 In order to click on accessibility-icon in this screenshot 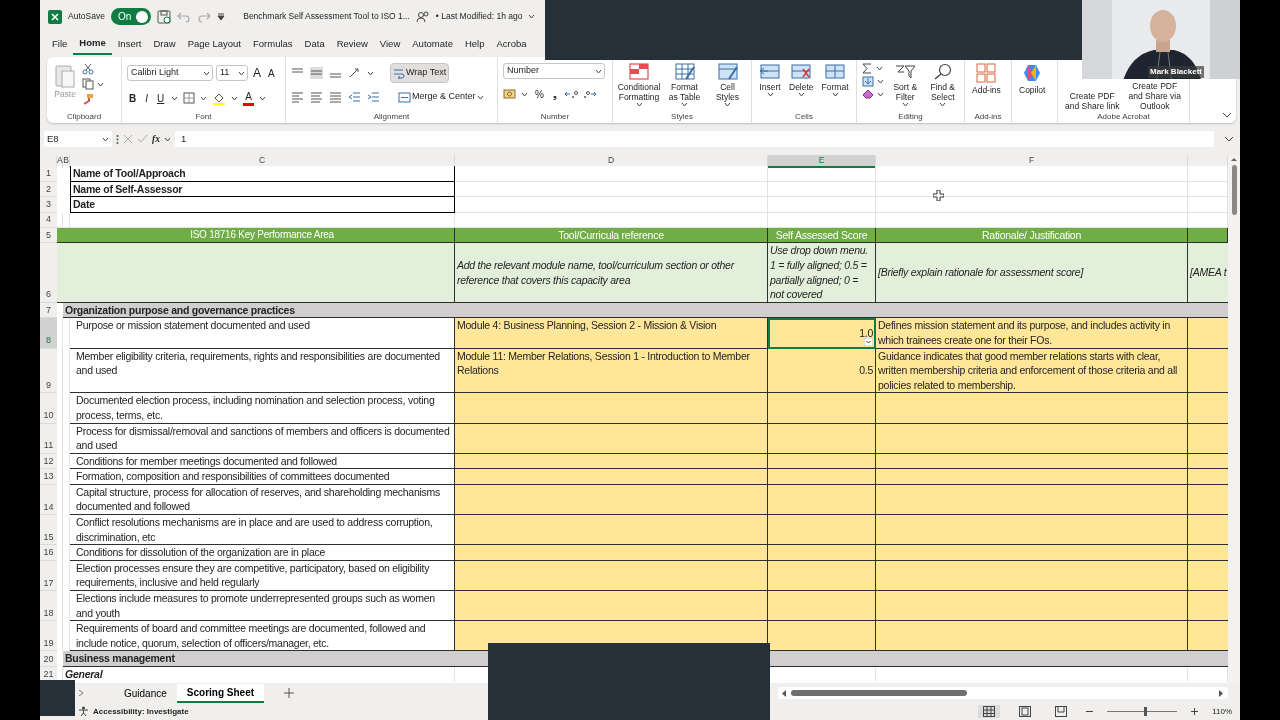, I will do `click(83, 711)`.